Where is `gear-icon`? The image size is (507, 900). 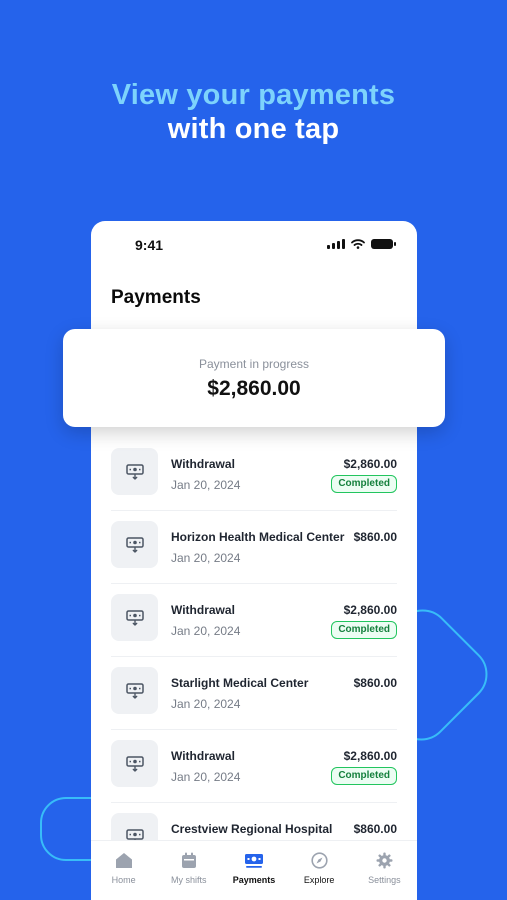 gear-icon is located at coordinates (384, 860).